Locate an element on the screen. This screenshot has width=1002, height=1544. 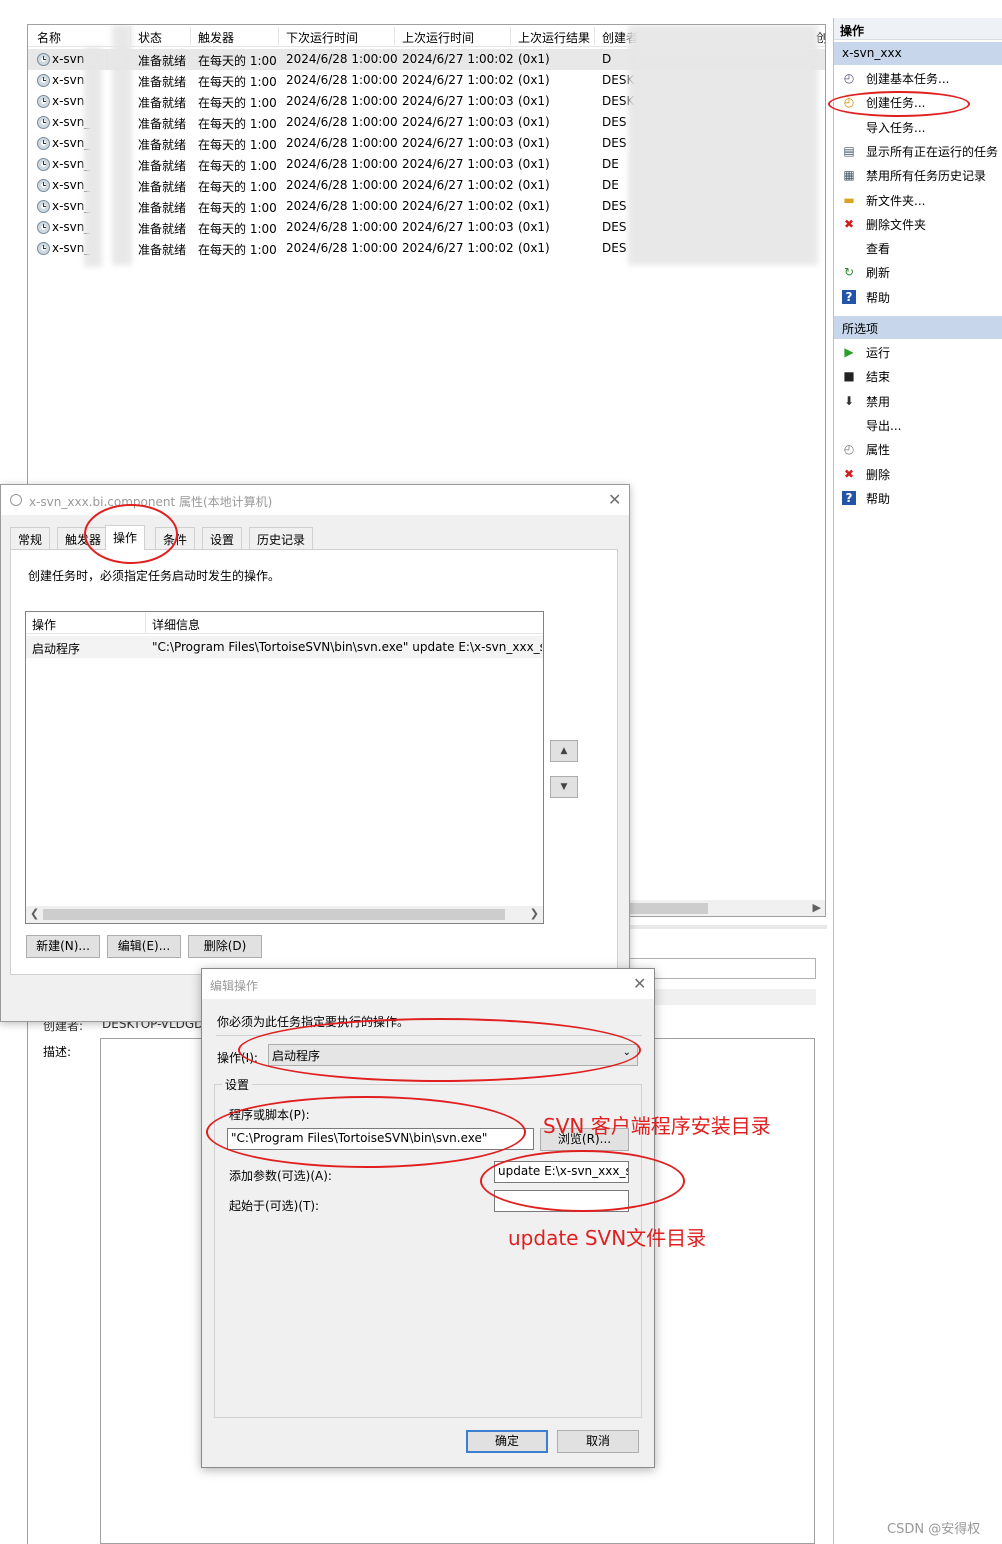
tab-conditions: 条件 is located at coordinates (175, 538).